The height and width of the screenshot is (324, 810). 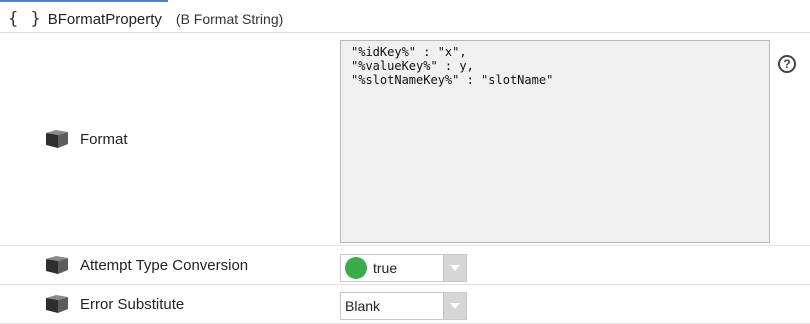 I want to click on property-name: BFormatProperty, so click(x=104, y=19).